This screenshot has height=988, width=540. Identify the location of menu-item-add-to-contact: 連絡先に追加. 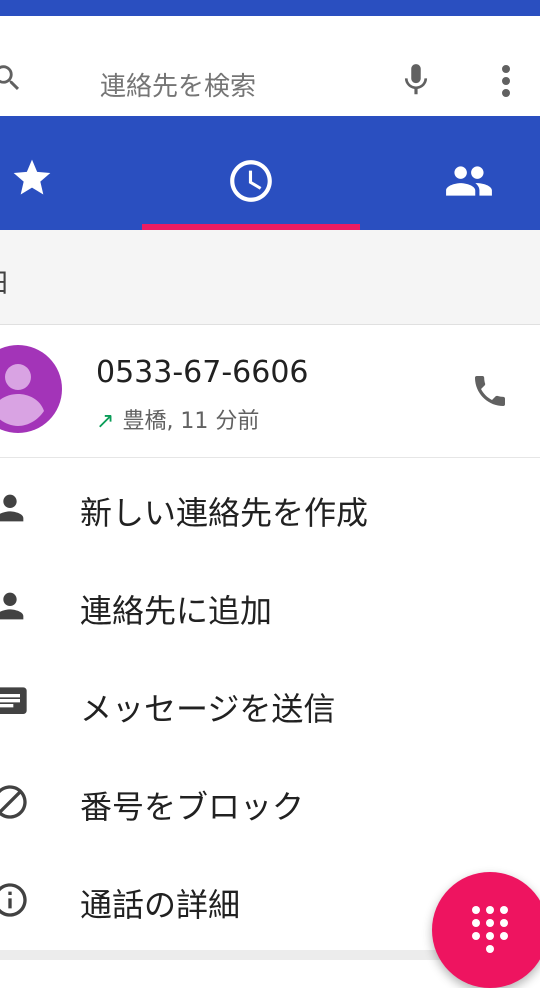
(270, 605).